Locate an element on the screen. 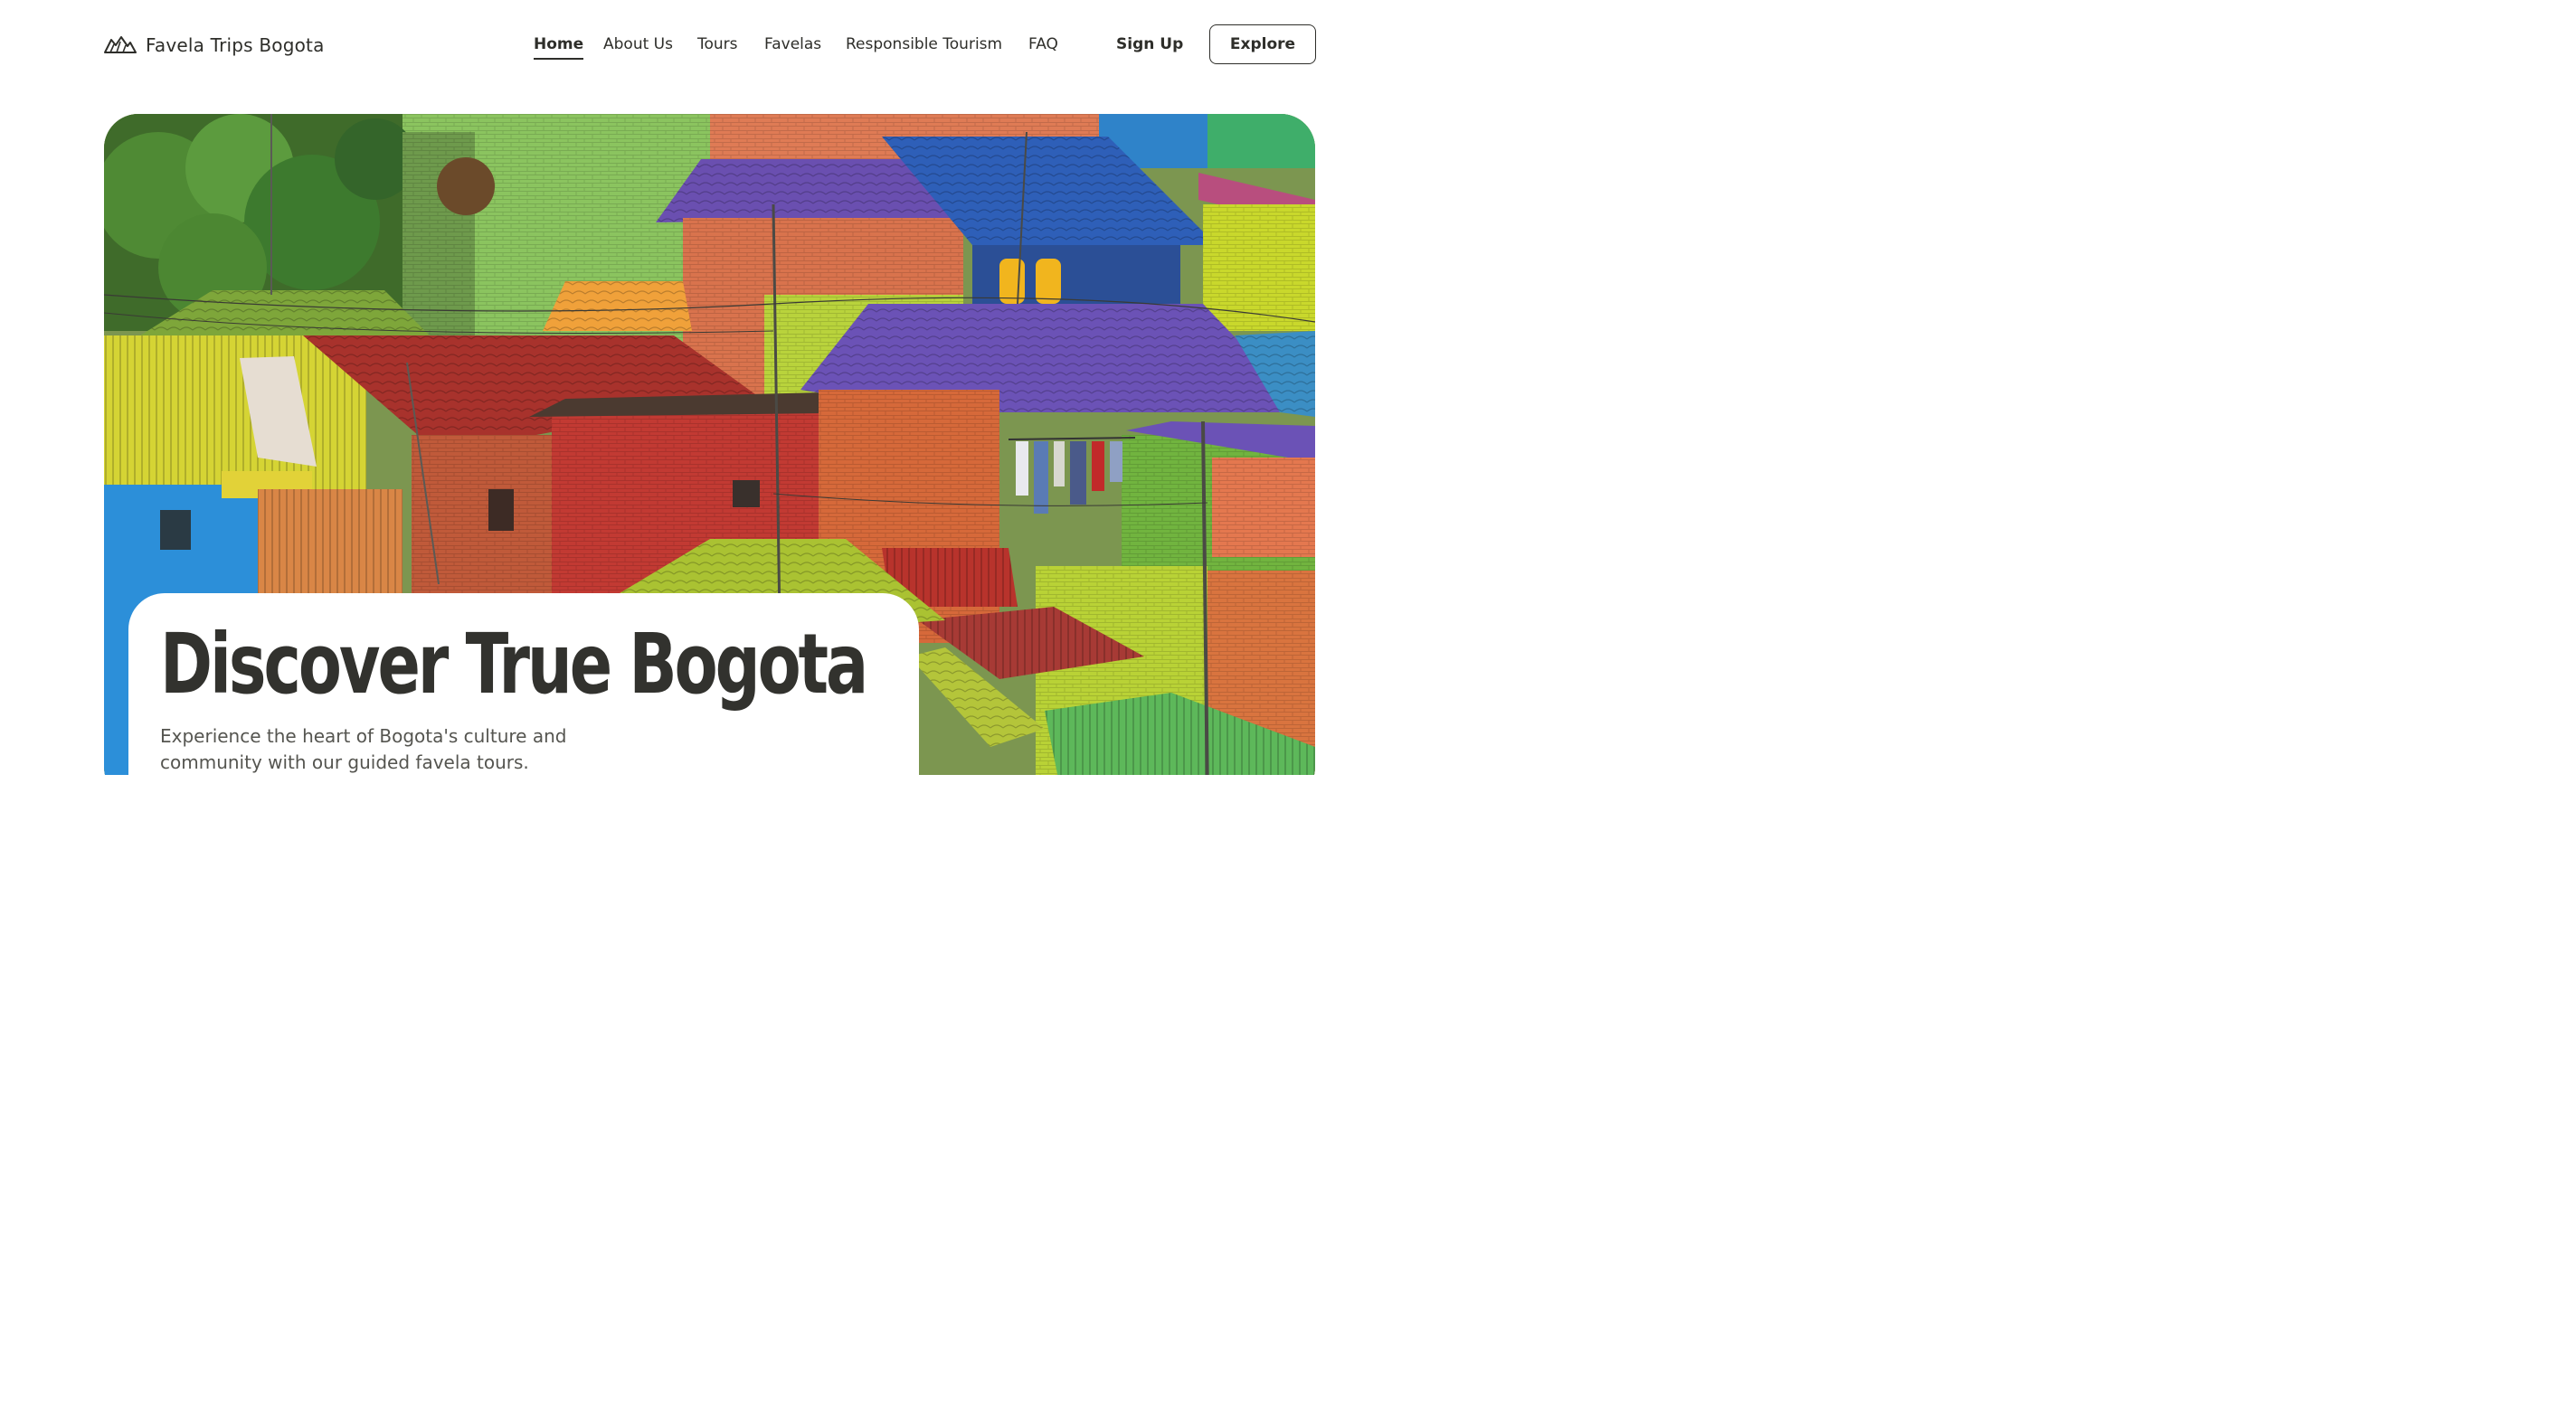 This screenshot has height=1407, width=2576. hero-title: Discover True Bogota is located at coordinates (514, 664).